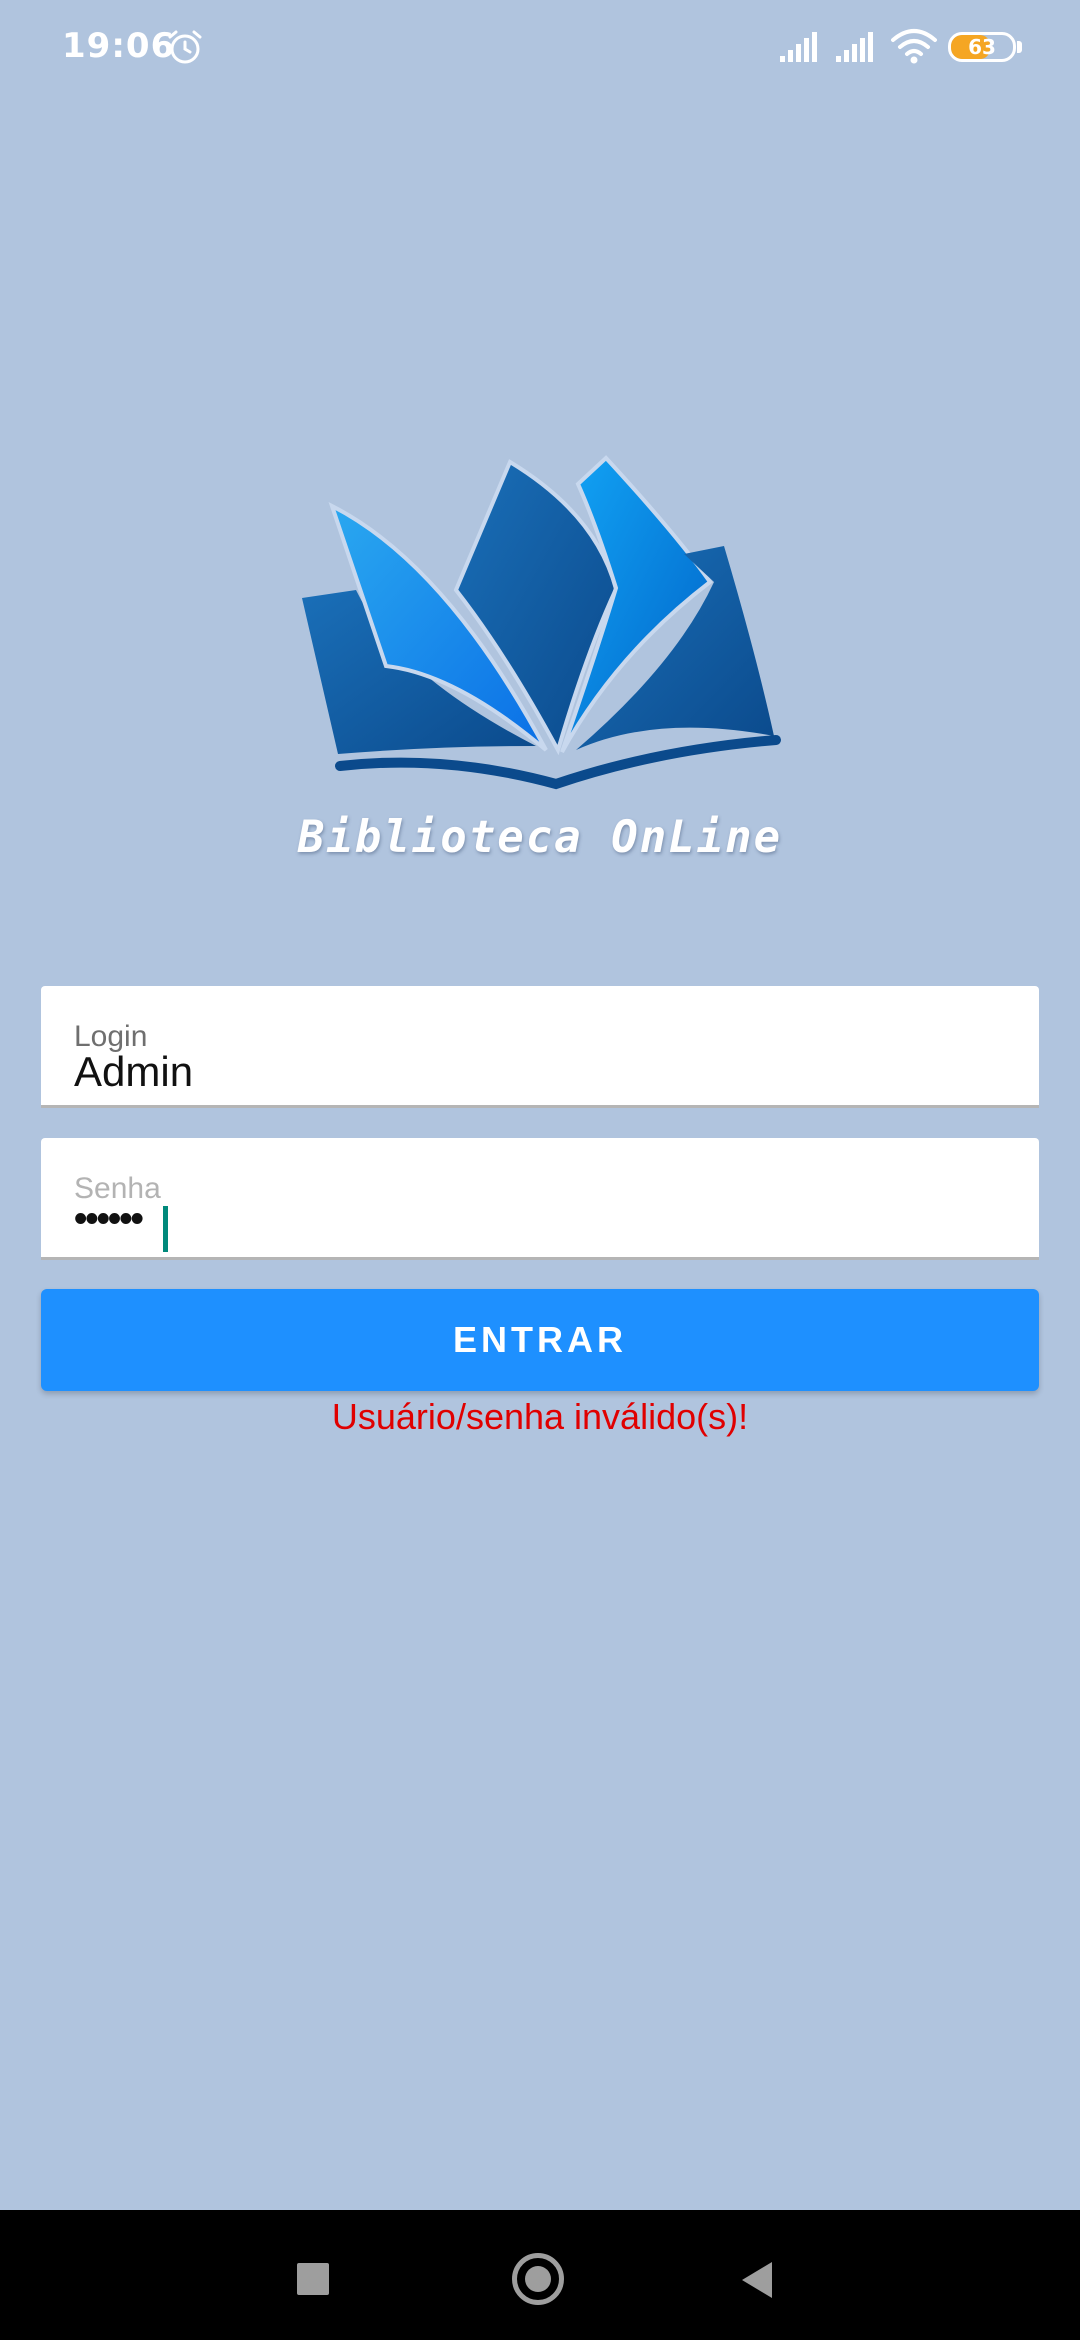  What do you see at coordinates (757, 2280) in the screenshot?
I see `back-icon` at bounding box center [757, 2280].